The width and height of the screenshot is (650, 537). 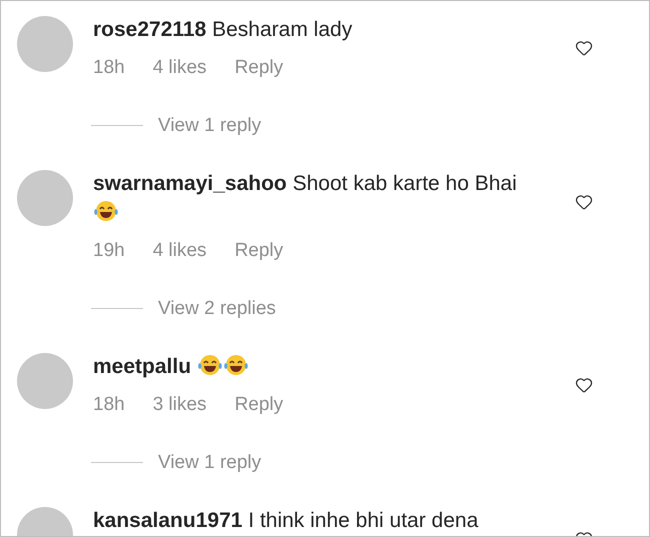 What do you see at coordinates (362, 520) in the screenshot?
I see `comment-text: I think inhe bhi utar dena` at bounding box center [362, 520].